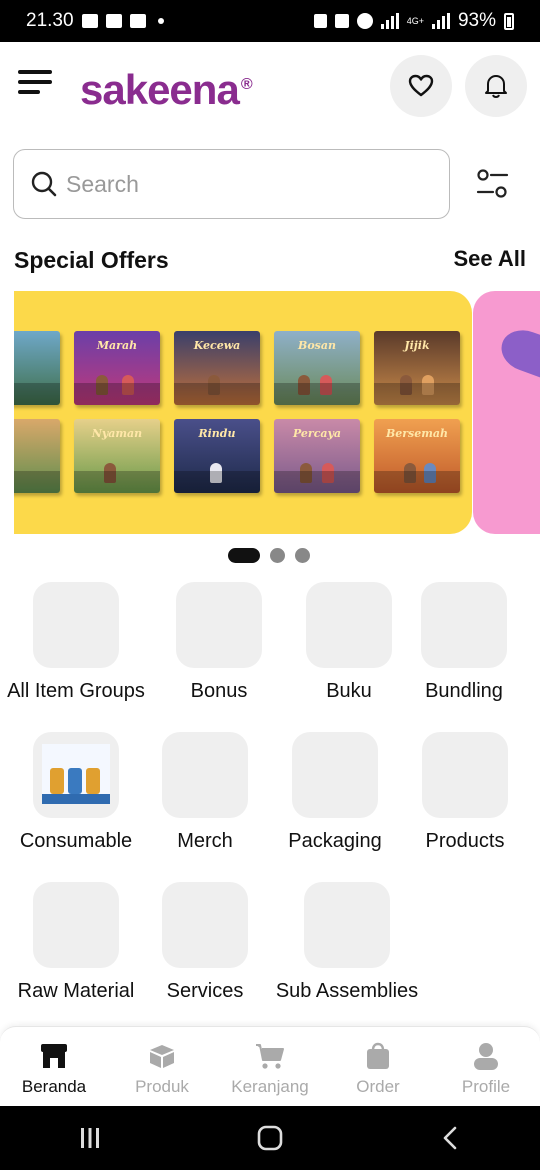 The width and height of the screenshot is (540, 1170). I want to click on book-cover: Jijik, so click(417, 368).